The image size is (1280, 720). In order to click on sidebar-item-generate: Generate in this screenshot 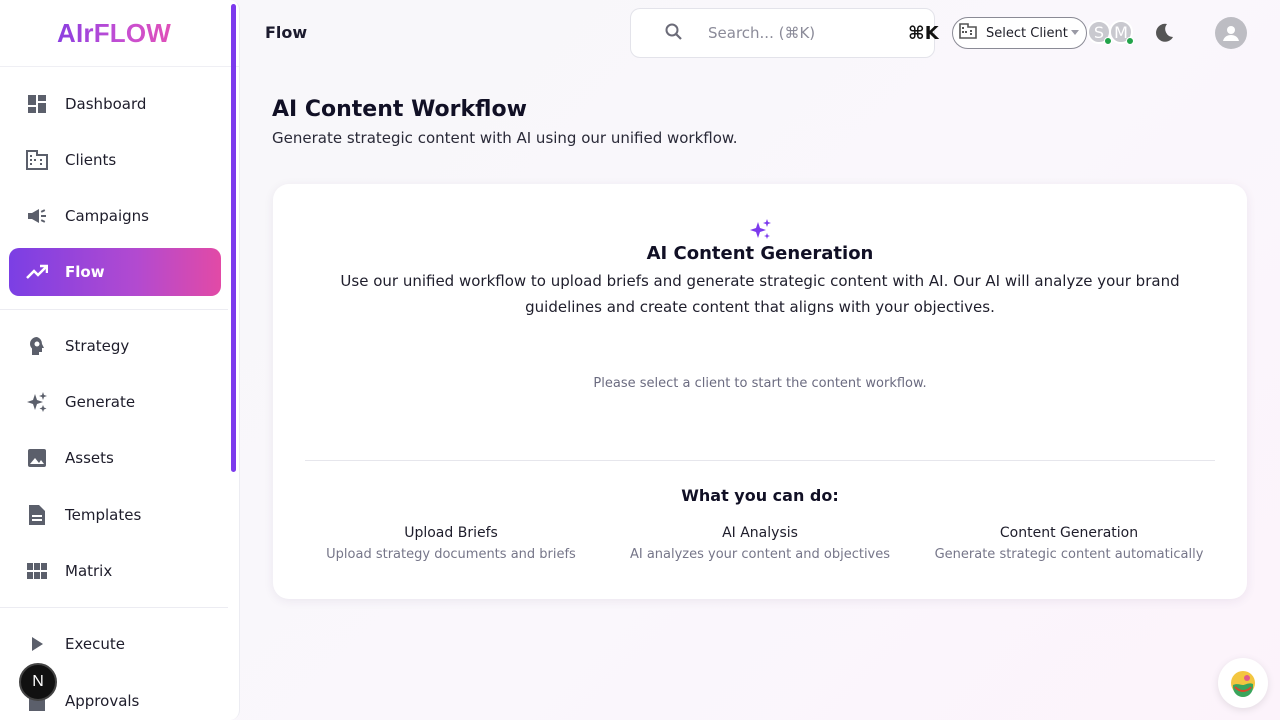, I will do `click(115, 402)`.